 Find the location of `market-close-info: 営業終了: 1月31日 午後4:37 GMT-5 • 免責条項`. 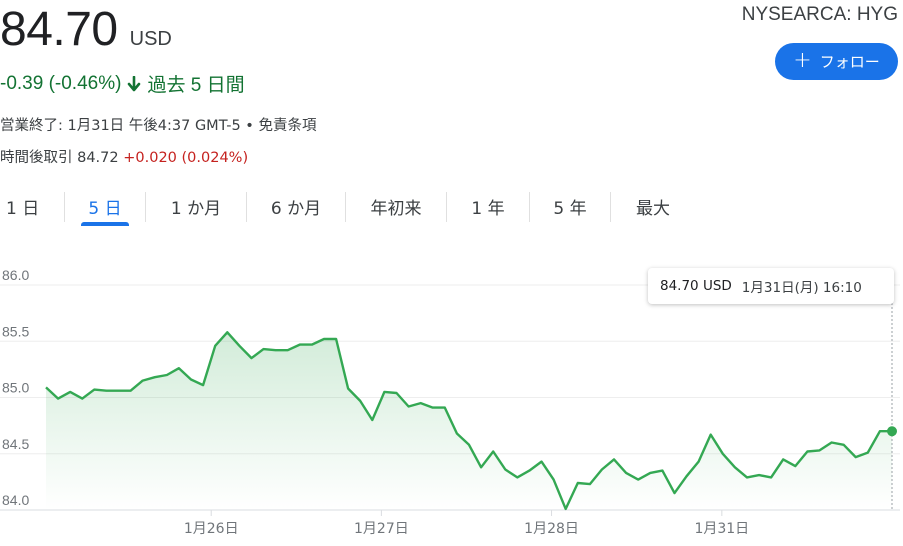

market-close-info: 営業終了: 1月31日 午後4:37 GMT-5 • 免責条項 is located at coordinates (158, 124).